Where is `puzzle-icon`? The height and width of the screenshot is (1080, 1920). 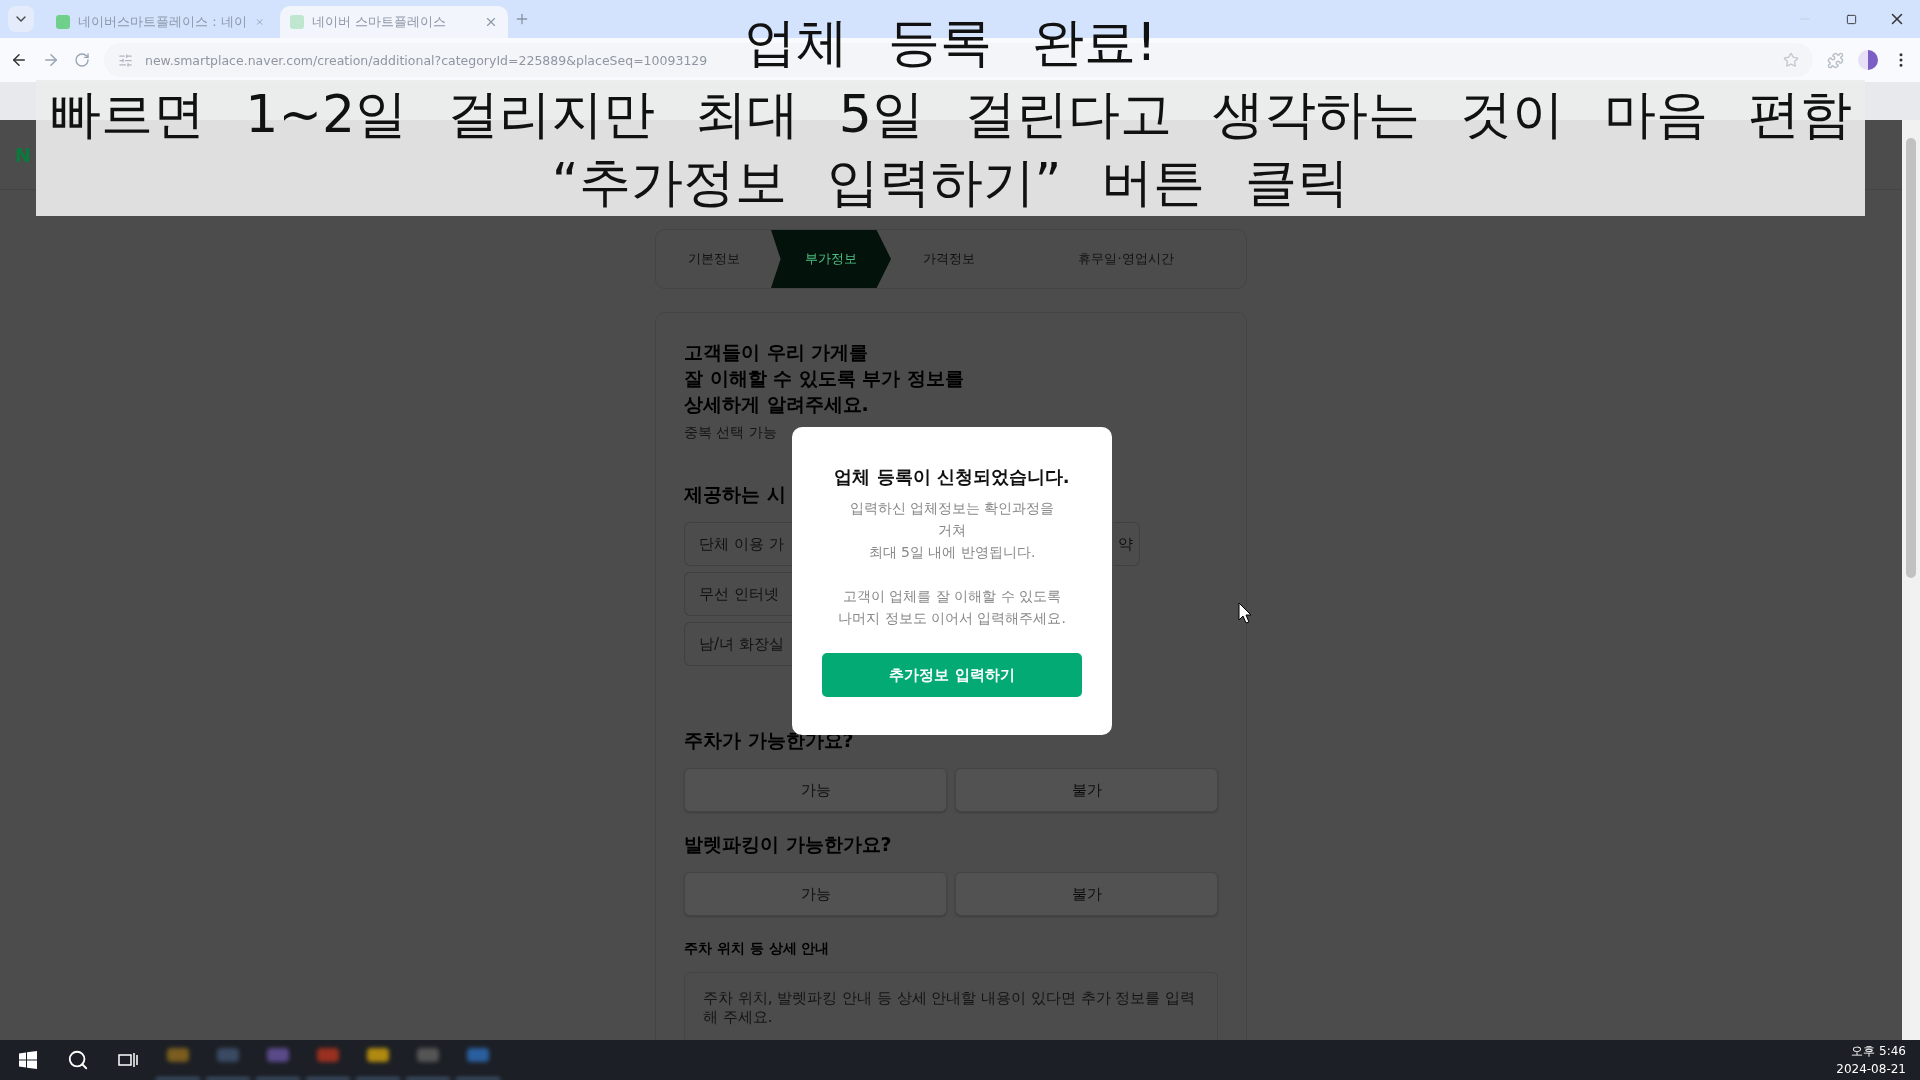
puzzle-icon is located at coordinates (1835, 60).